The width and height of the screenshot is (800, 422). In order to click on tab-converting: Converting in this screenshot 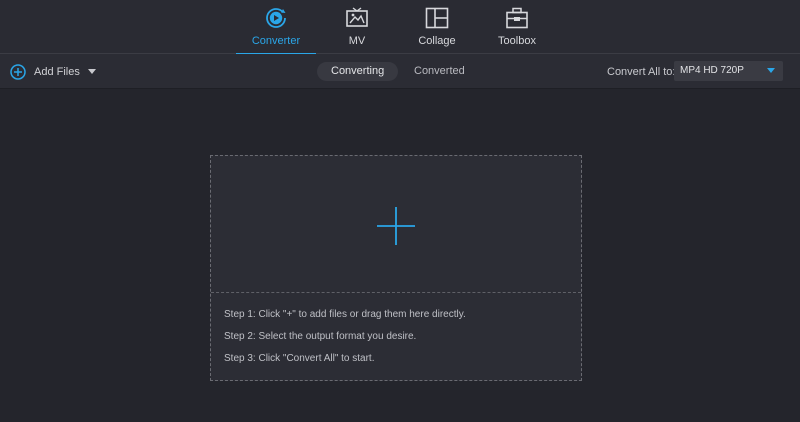, I will do `click(358, 71)`.